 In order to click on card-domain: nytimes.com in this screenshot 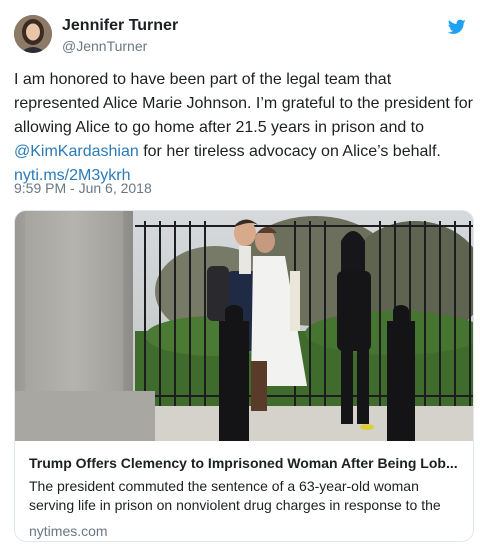, I will do `click(68, 531)`.